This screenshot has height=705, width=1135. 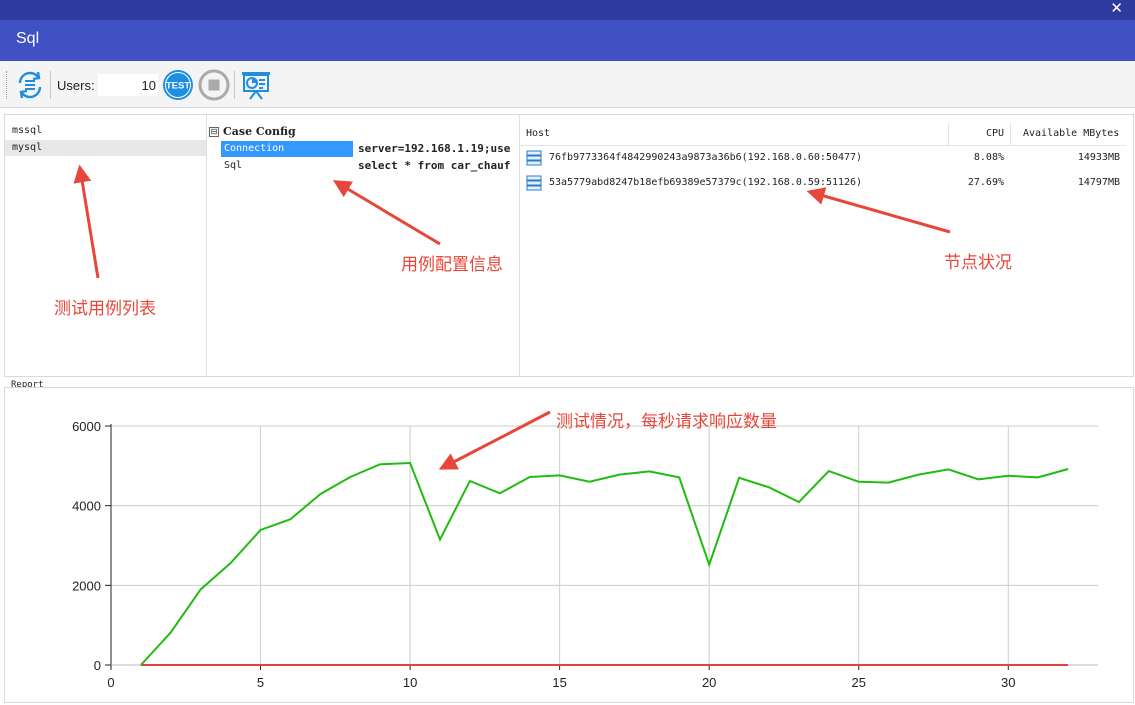 What do you see at coordinates (1098, 182) in the screenshot?
I see `node-memory: 14797MB` at bounding box center [1098, 182].